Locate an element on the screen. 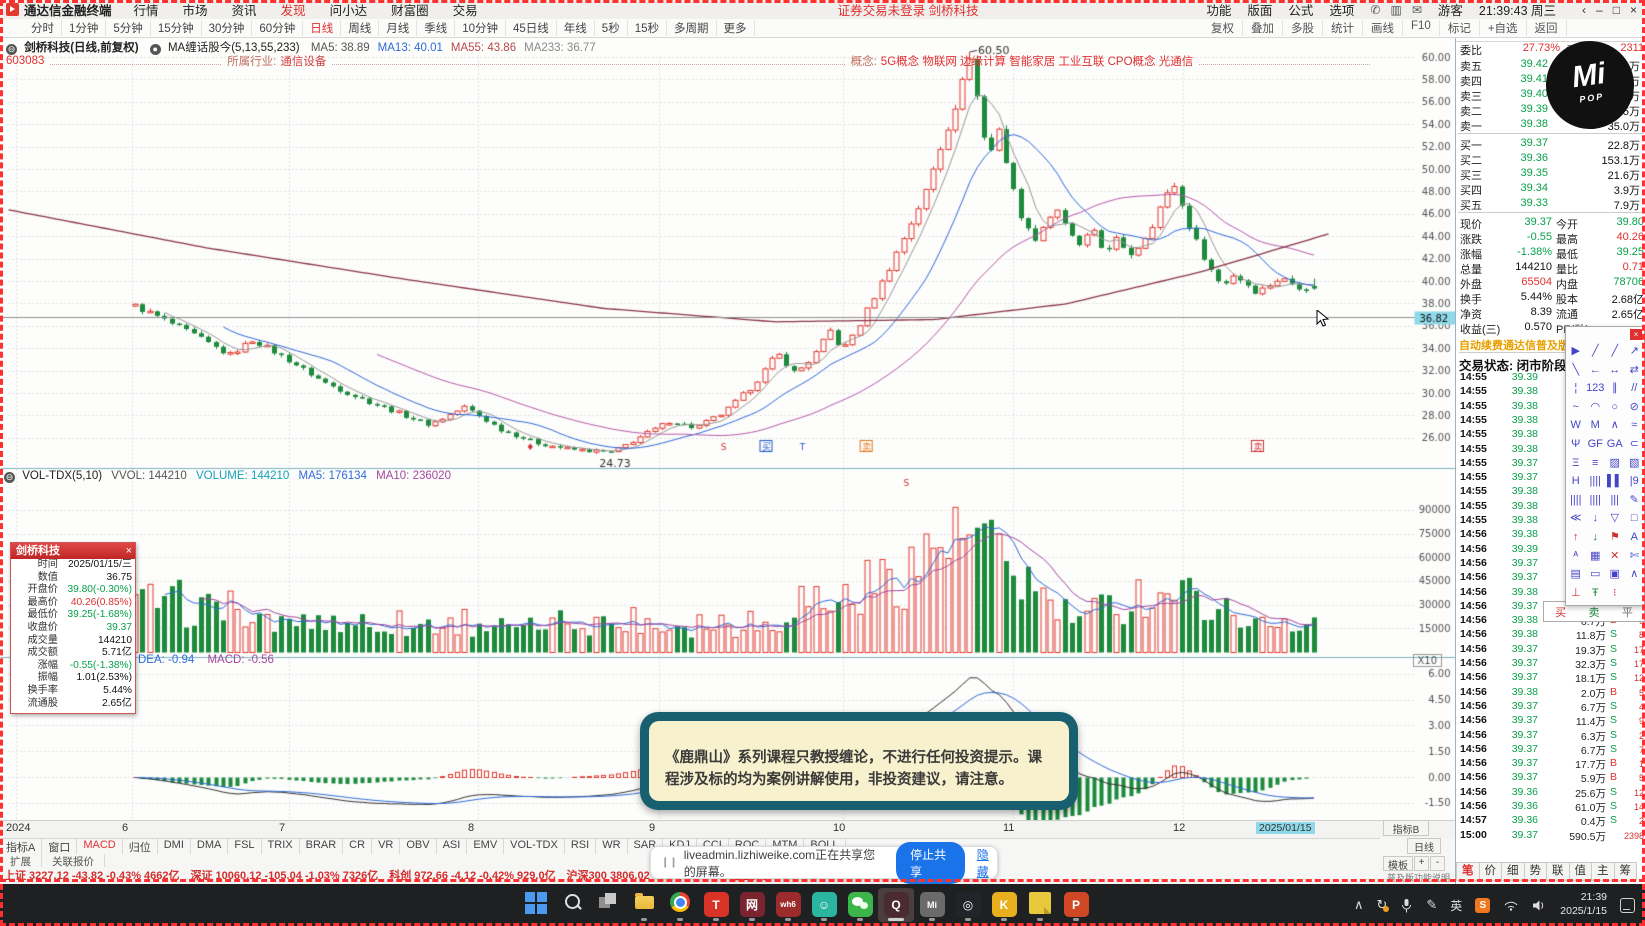  taskbar-app-qq: Q is located at coordinates (896, 905).